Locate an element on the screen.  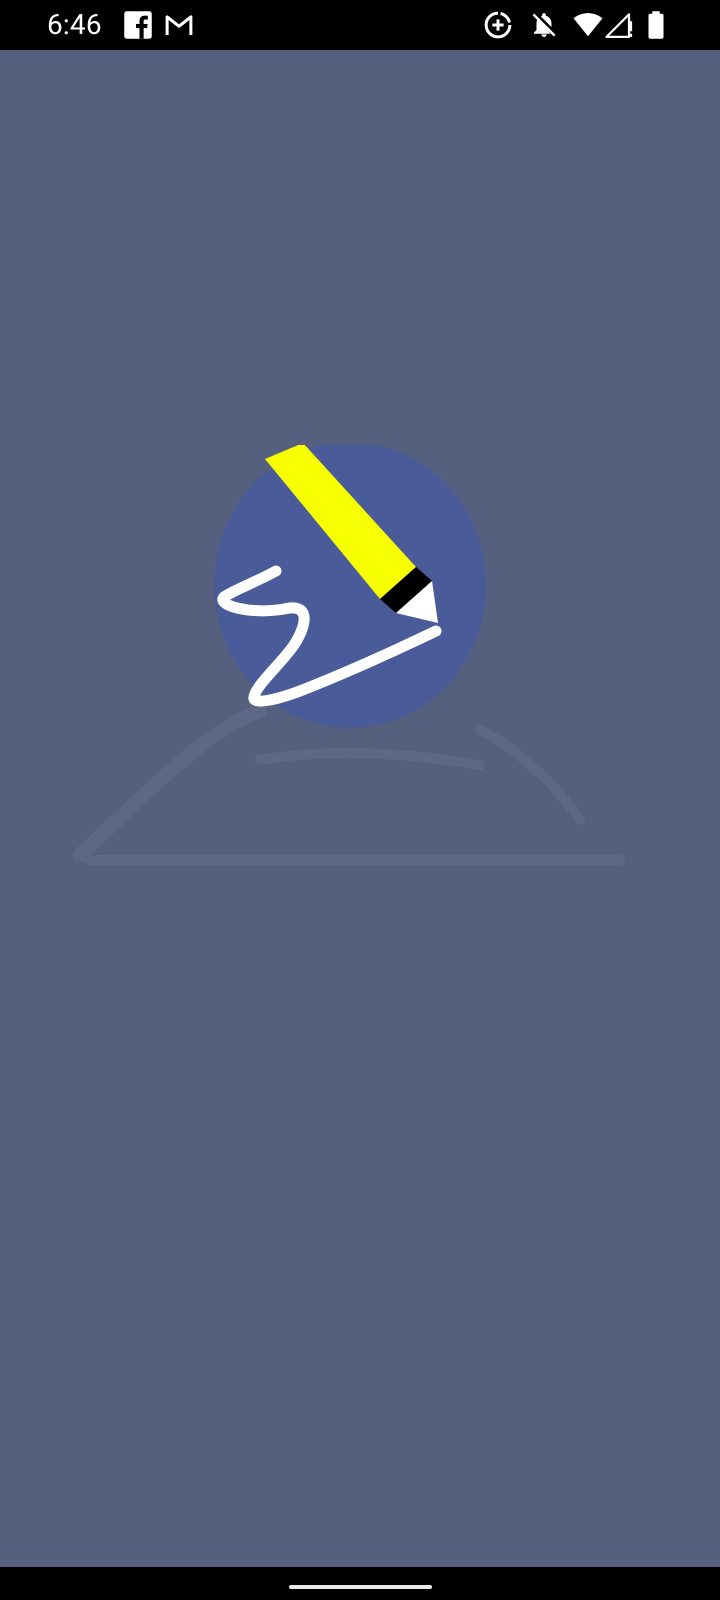
status-time: 6:46 is located at coordinates (74, 24).